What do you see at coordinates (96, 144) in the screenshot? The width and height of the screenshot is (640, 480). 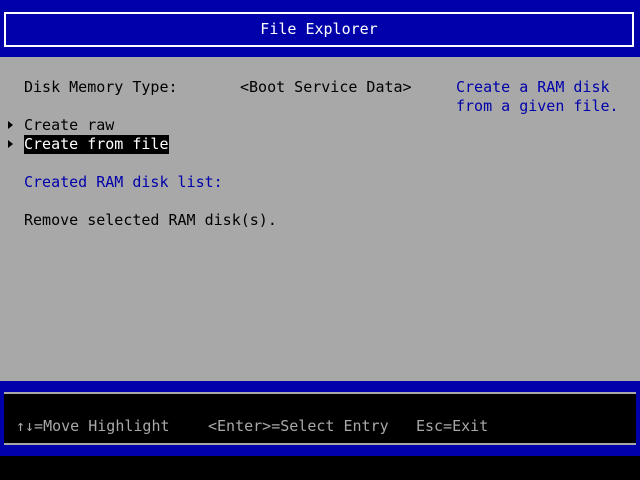 I see `create-from-file-menu-item: Create from file` at bounding box center [96, 144].